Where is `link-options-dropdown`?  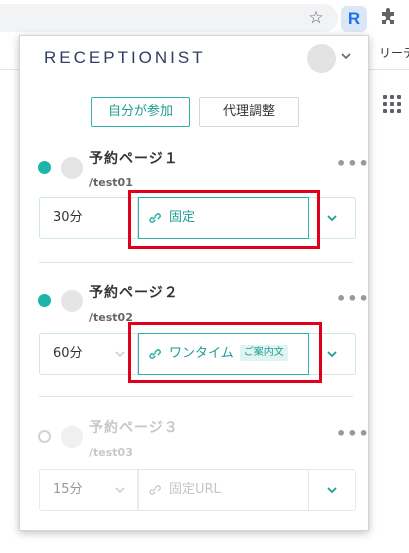
link-options-dropdown is located at coordinates (332, 490).